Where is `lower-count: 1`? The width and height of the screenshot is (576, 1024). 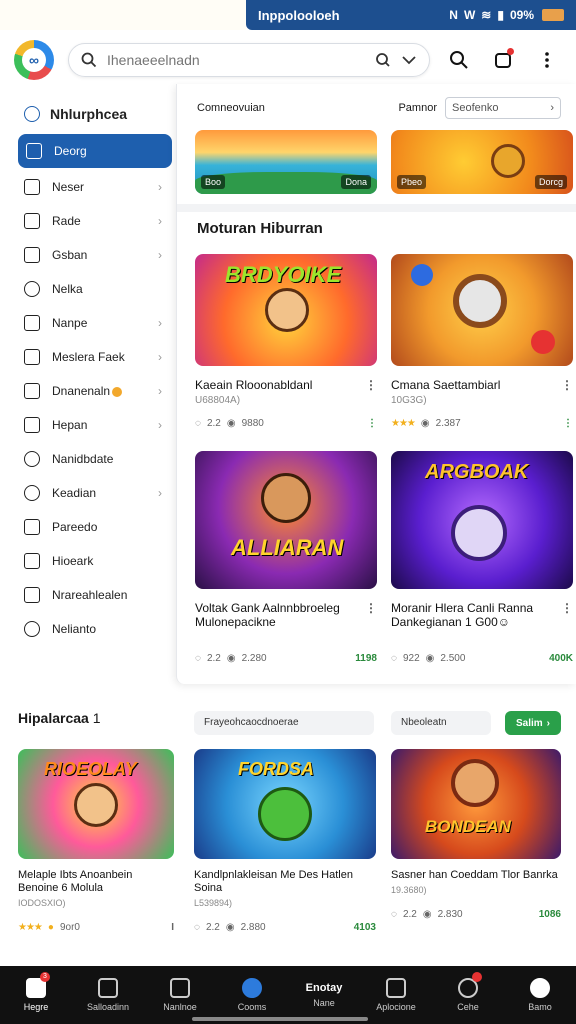 lower-count: 1 is located at coordinates (96, 718).